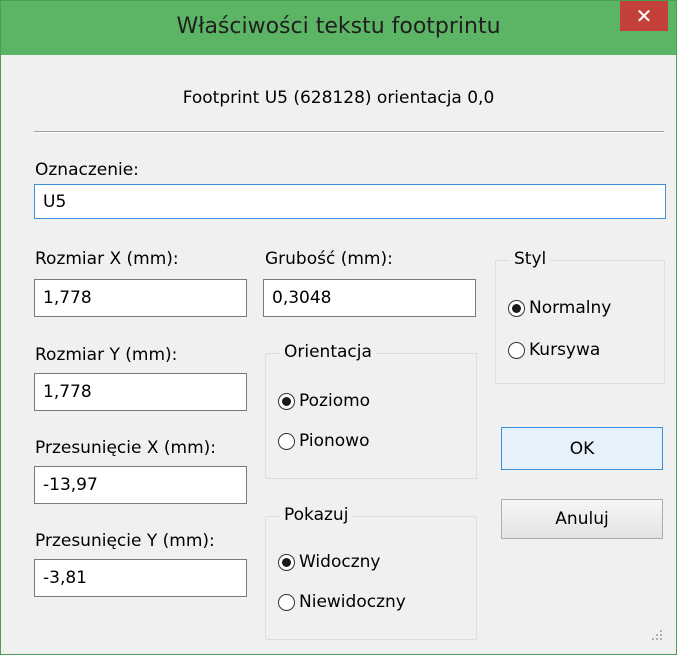 This screenshot has height=655, width=677. What do you see at coordinates (55, 201) in the screenshot?
I see `reference-value: U5` at bounding box center [55, 201].